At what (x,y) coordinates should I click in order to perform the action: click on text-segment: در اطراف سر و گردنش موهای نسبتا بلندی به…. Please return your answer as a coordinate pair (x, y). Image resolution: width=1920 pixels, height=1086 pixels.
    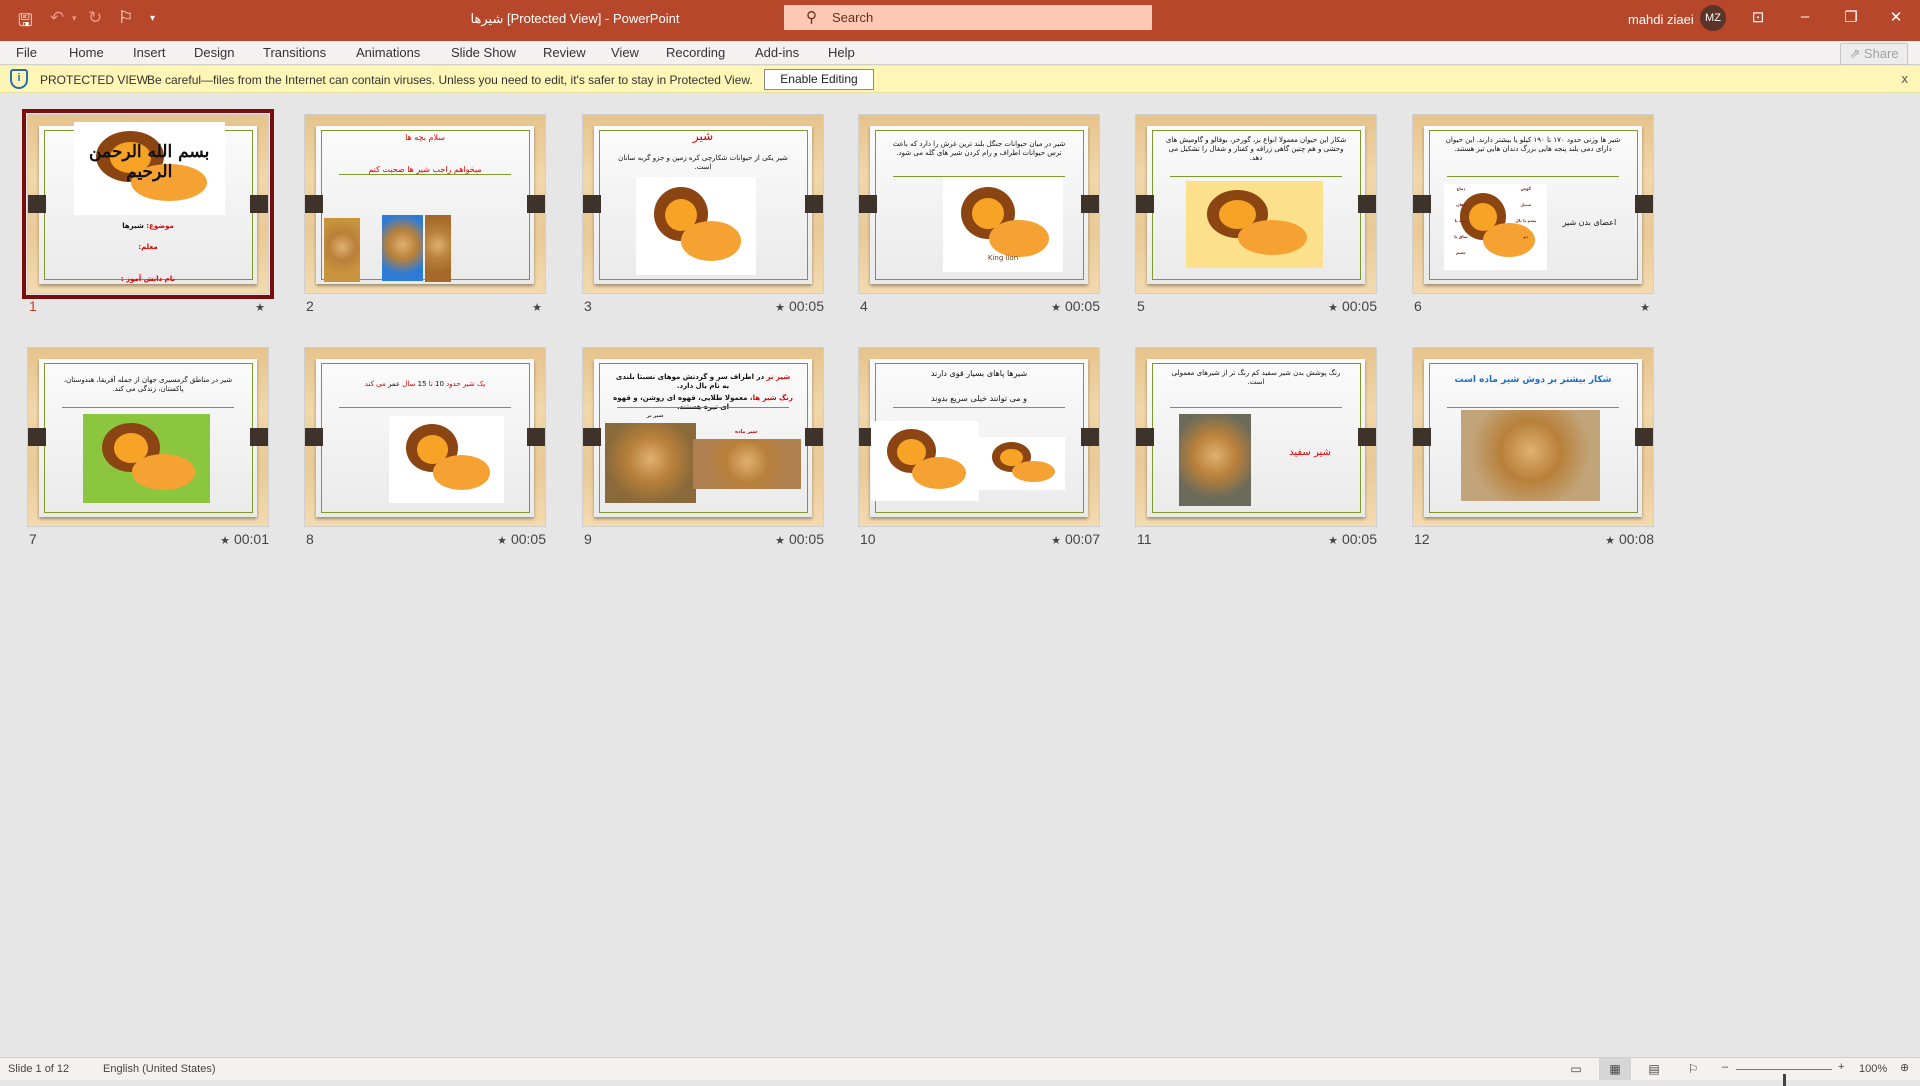
    Looking at the image, I should click on (690, 381).